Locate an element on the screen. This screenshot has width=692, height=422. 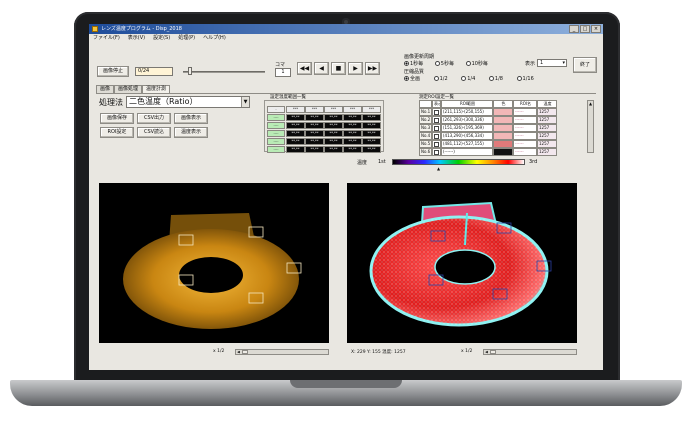
left-scrollbar-thumb is located at coordinates (245, 352).